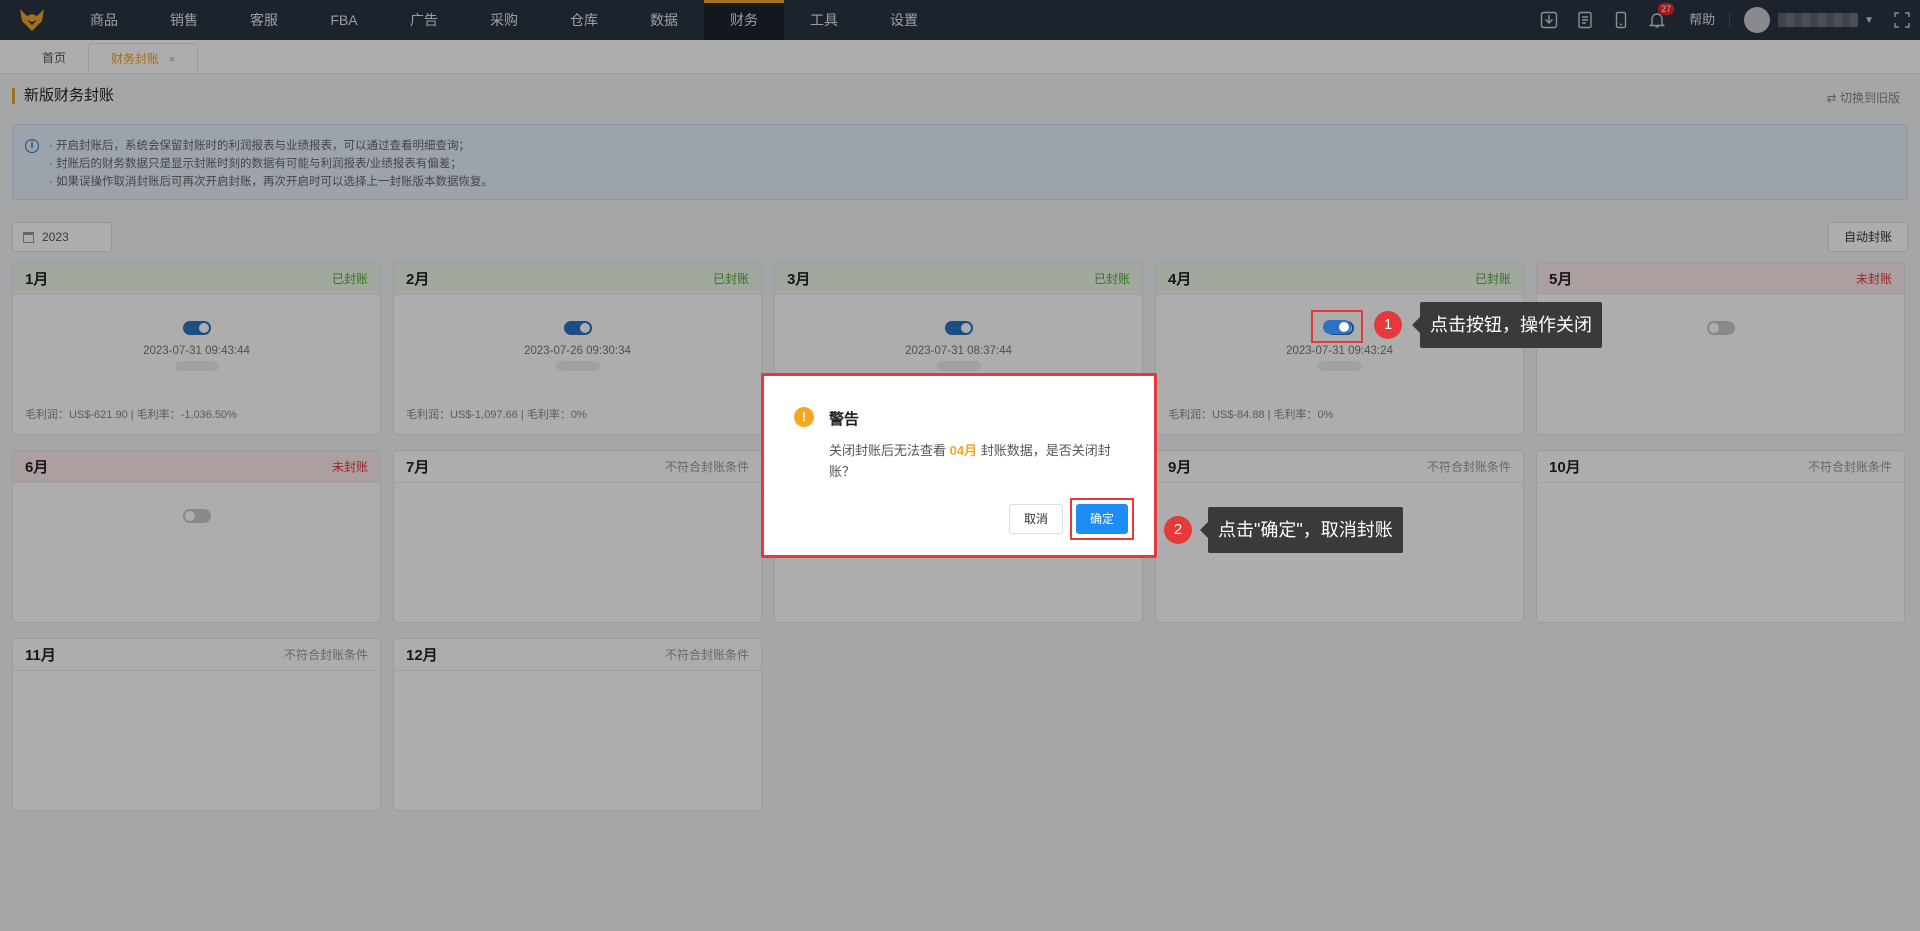  I want to click on dialog-month-highlight: 04月, so click(963, 450).